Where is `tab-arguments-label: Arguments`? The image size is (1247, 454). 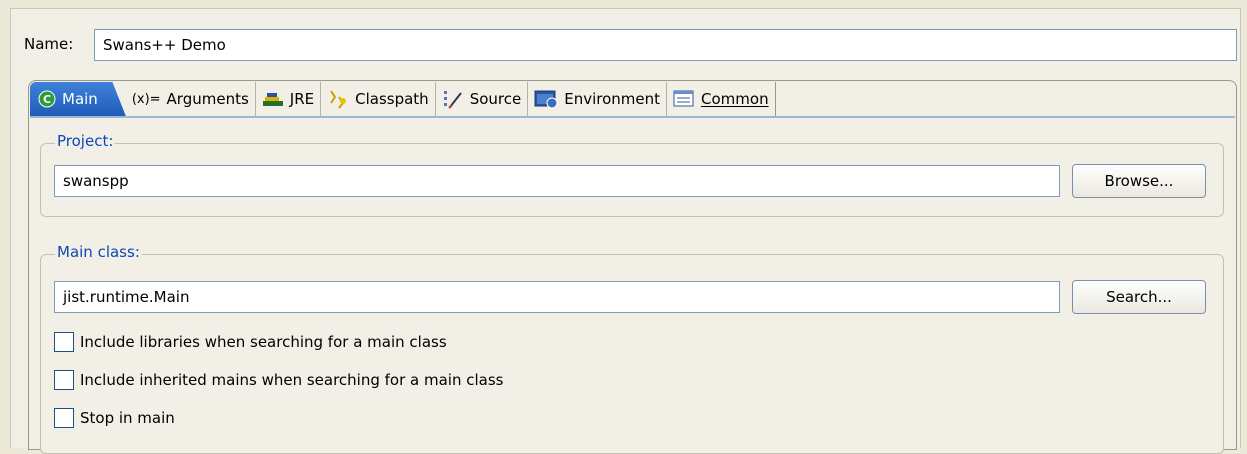 tab-arguments-label: Arguments is located at coordinates (207, 99).